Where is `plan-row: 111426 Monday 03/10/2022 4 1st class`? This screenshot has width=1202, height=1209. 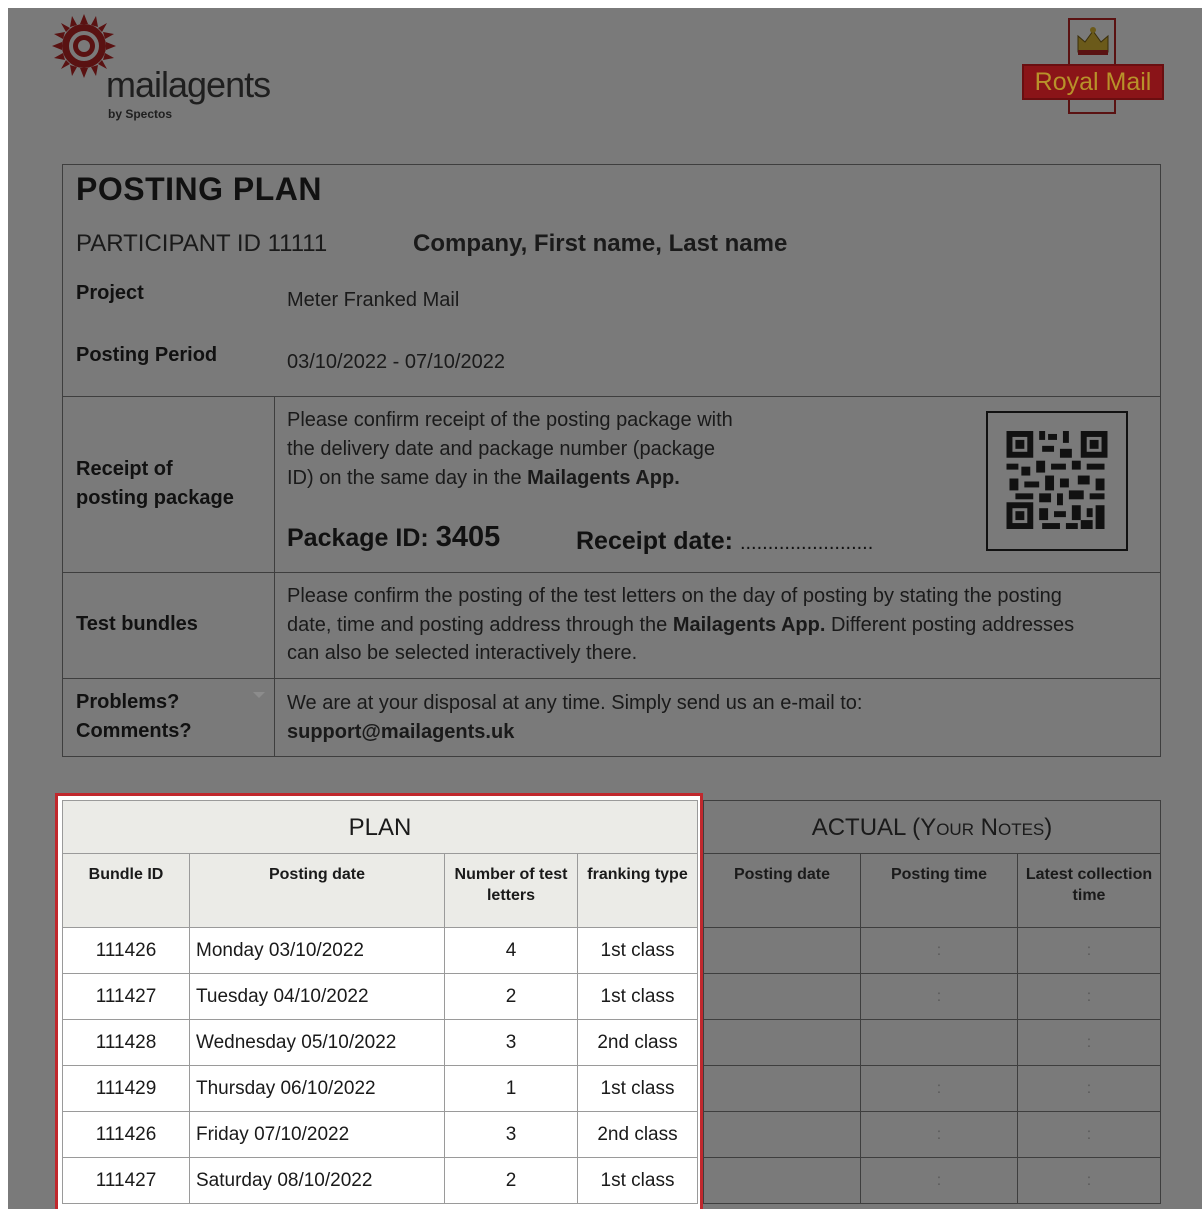 plan-row: 111426 Monday 03/10/2022 4 1st class is located at coordinates (380, 950).